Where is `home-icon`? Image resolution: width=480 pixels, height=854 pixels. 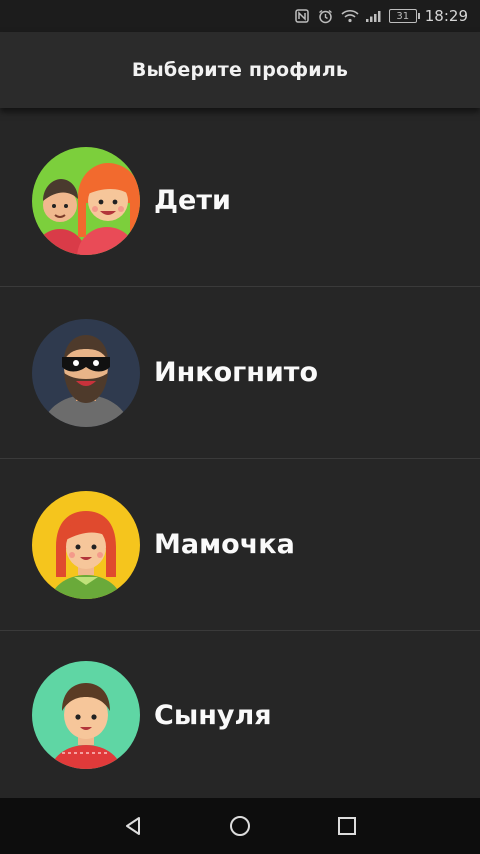 home-icon is located at coordinates (240, 826).